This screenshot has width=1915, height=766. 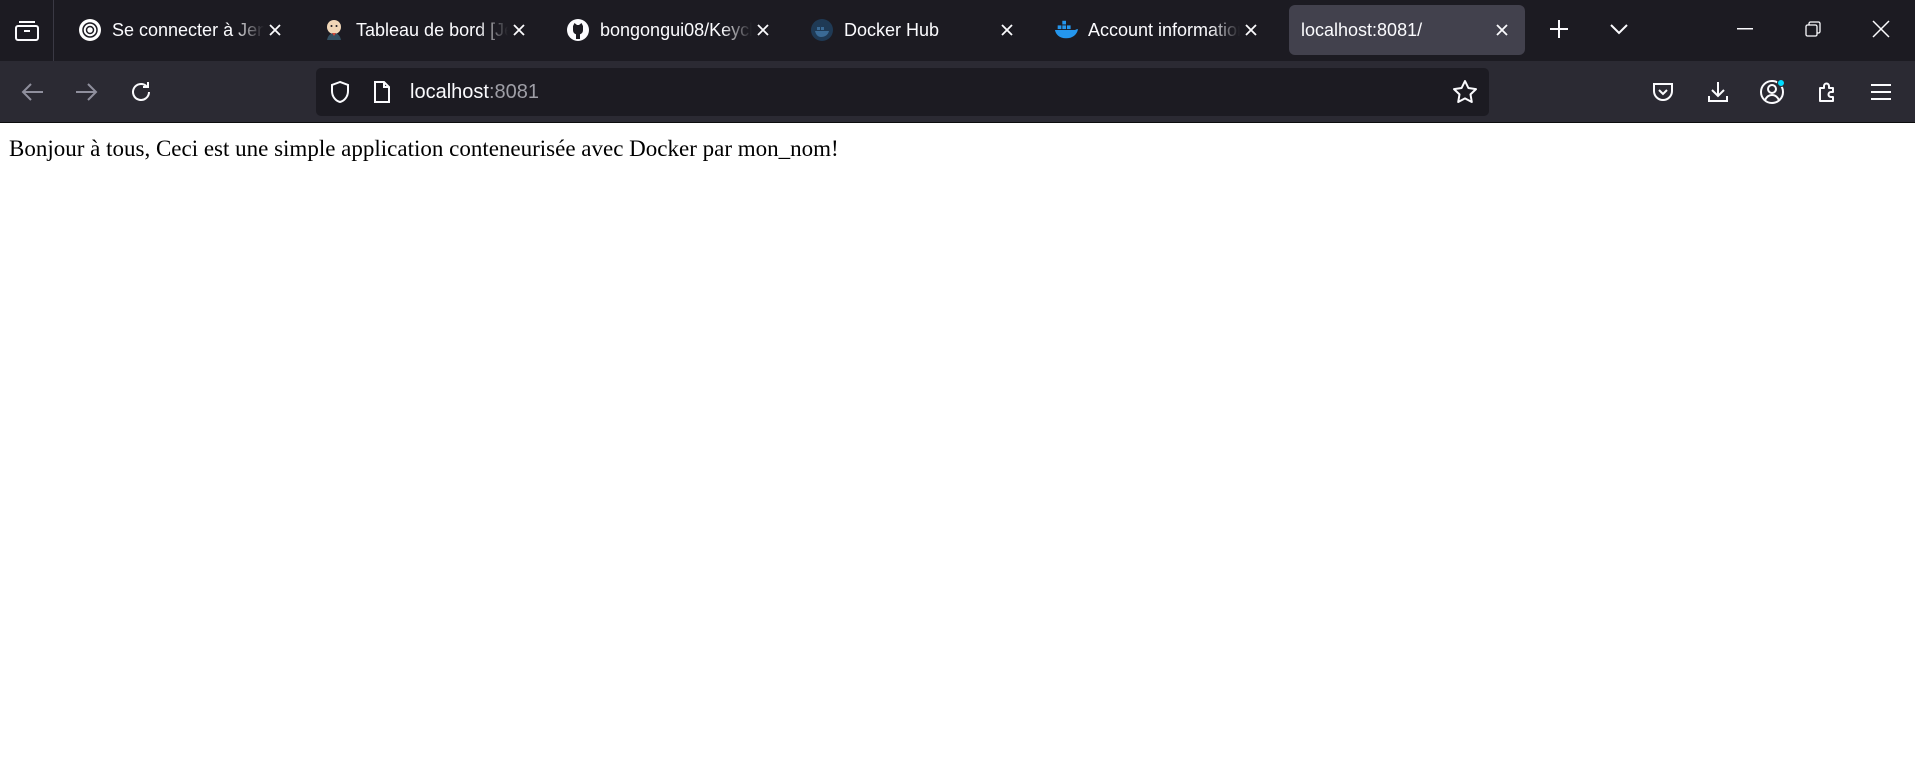 I want to click on tab-github: bongongui08/Keycloak, so click(x=668, y=30).